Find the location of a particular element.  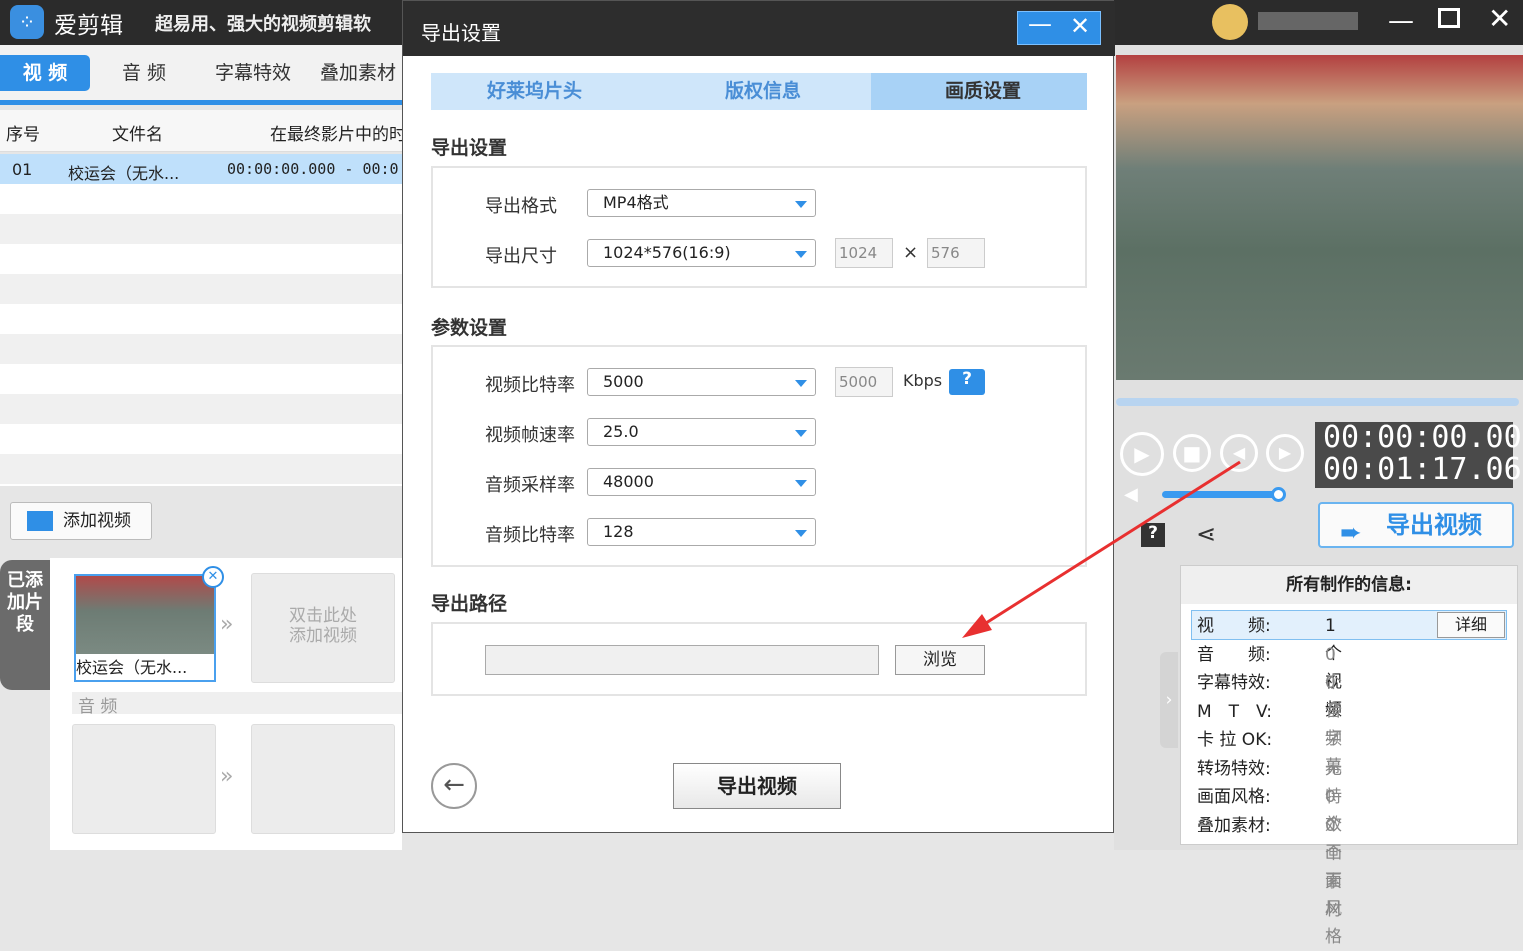

param-section-title: 参数设置 is located at coordinates (469, 328).